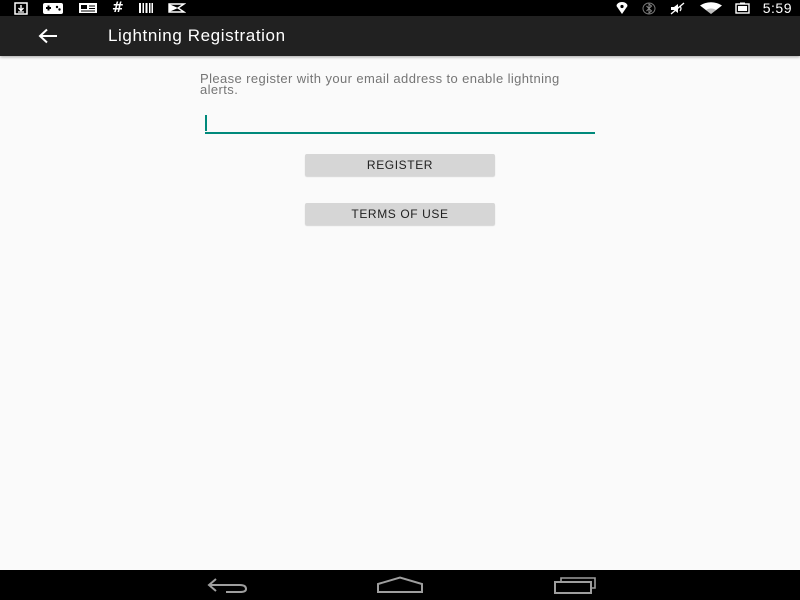 The image size is (800, 600). I want to click on nav-back-button, so click(228, 585).